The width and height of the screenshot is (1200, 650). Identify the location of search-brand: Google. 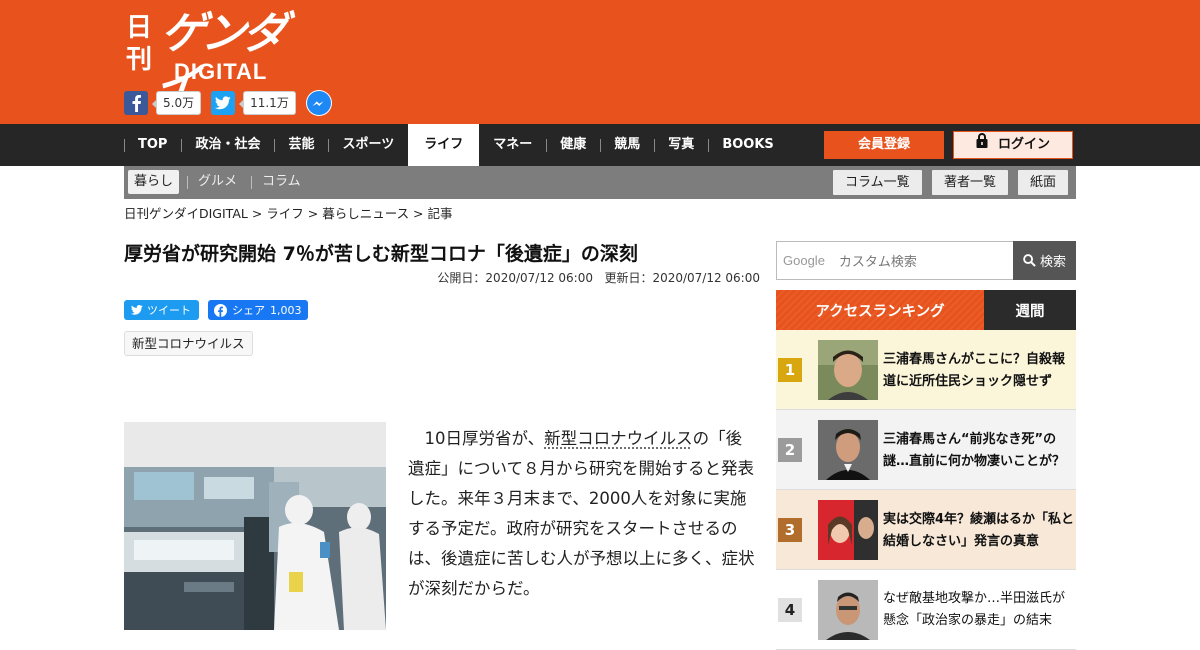
(804, 260).